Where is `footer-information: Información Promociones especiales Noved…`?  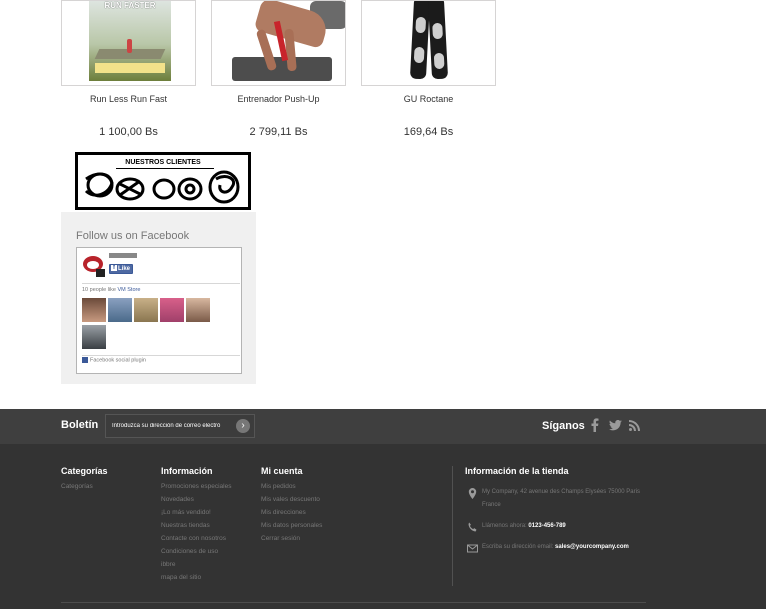
footer-information: Información Promociones especiales Noved… is located at coordinates (196, 526).